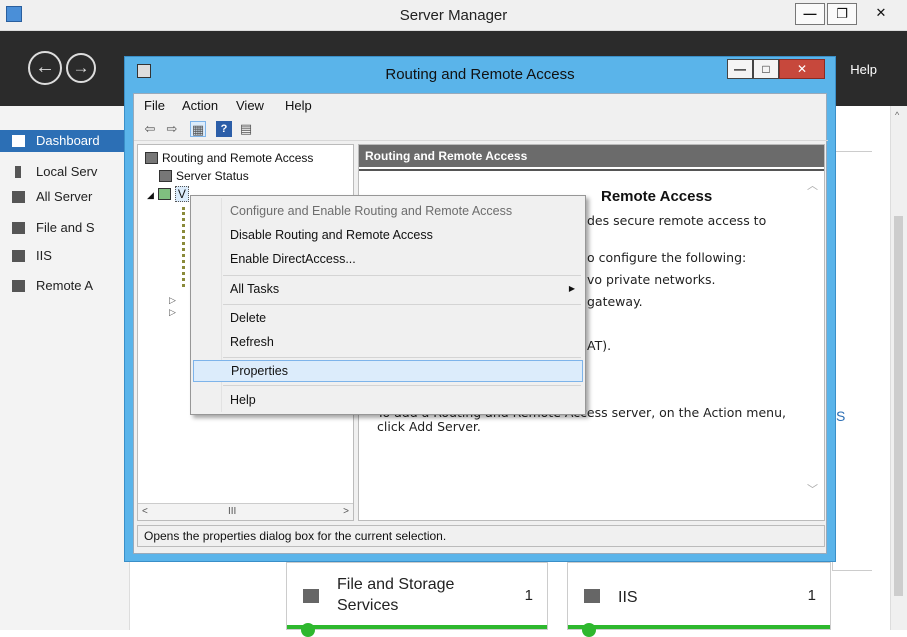  I want to click on menu-item-delete: Delete, so click(388, 318).